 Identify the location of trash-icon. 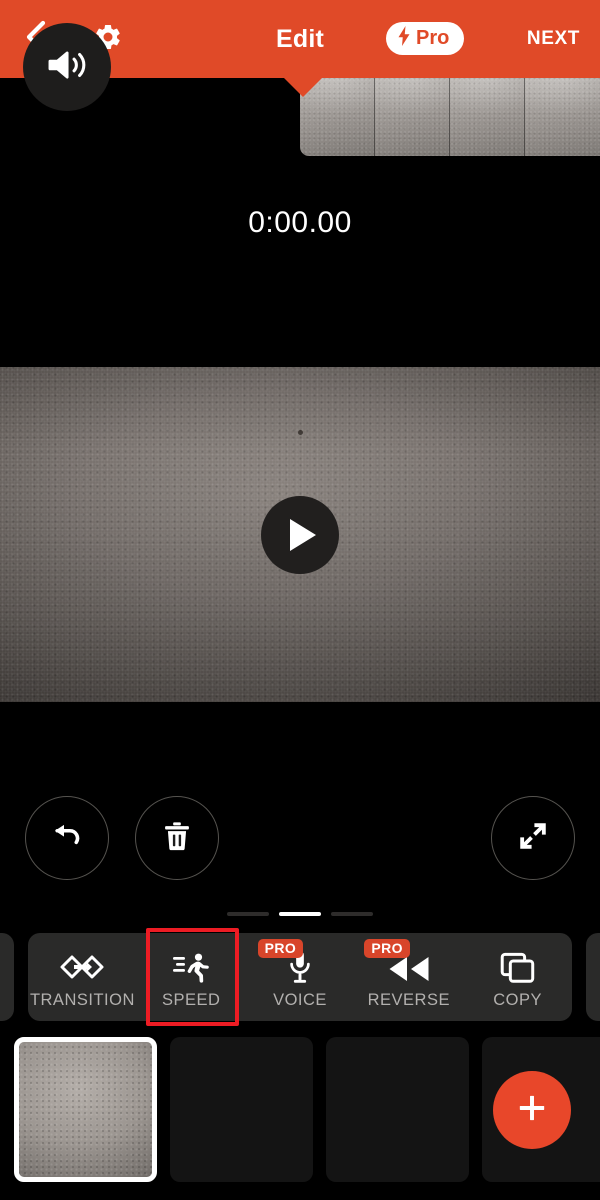
(177, 838).